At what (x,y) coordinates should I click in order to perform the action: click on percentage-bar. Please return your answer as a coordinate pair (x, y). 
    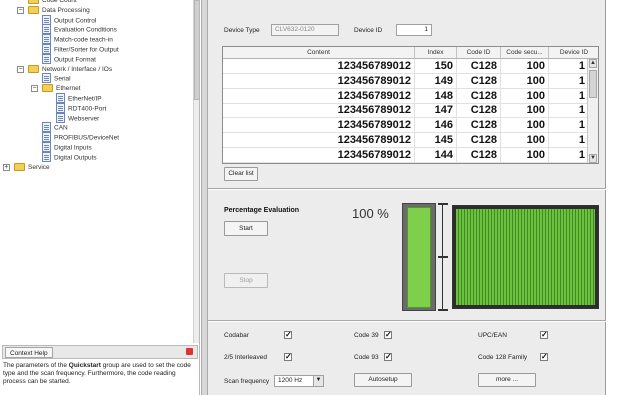
    Looking at the image, I should click on (419, 257).